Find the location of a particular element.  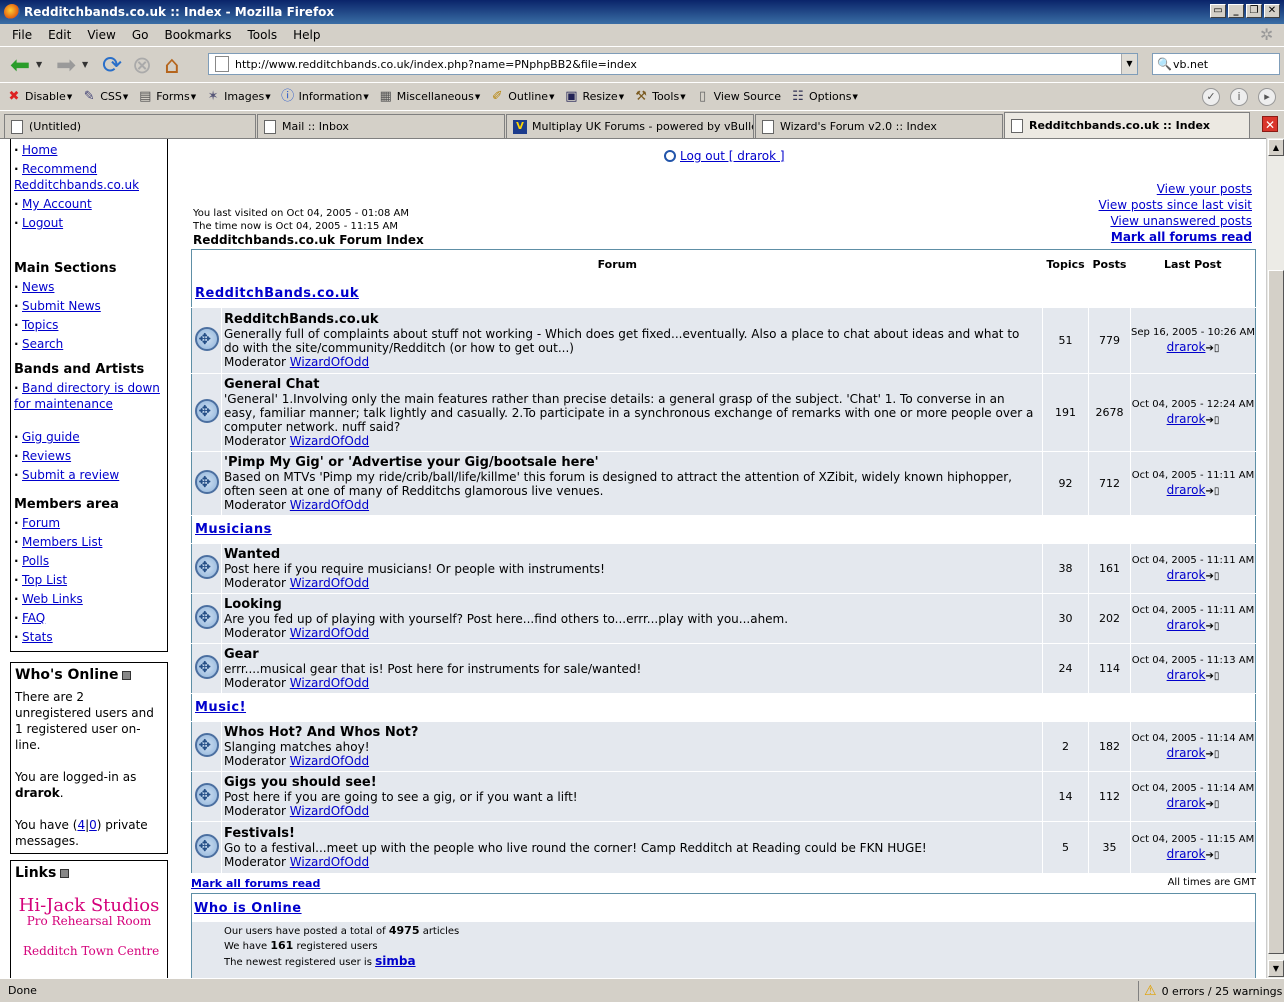

tab-untitled: (Untitled) is located at coordinates (130, 126).